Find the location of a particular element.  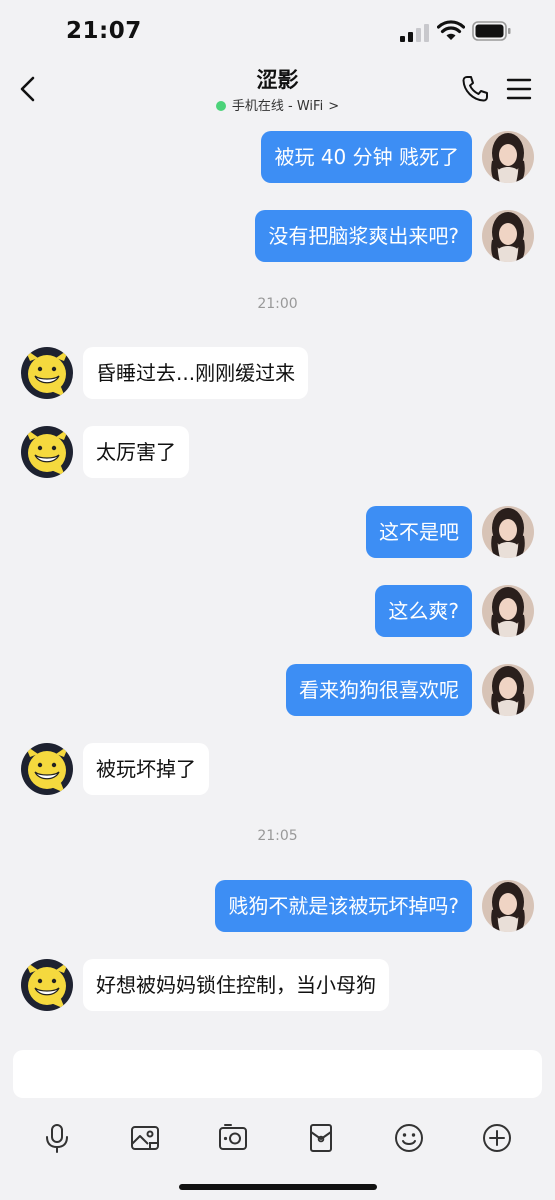

message-bubble: 贱狗不就是该被玩坏掉吗? is located at coordinates (343, 906).